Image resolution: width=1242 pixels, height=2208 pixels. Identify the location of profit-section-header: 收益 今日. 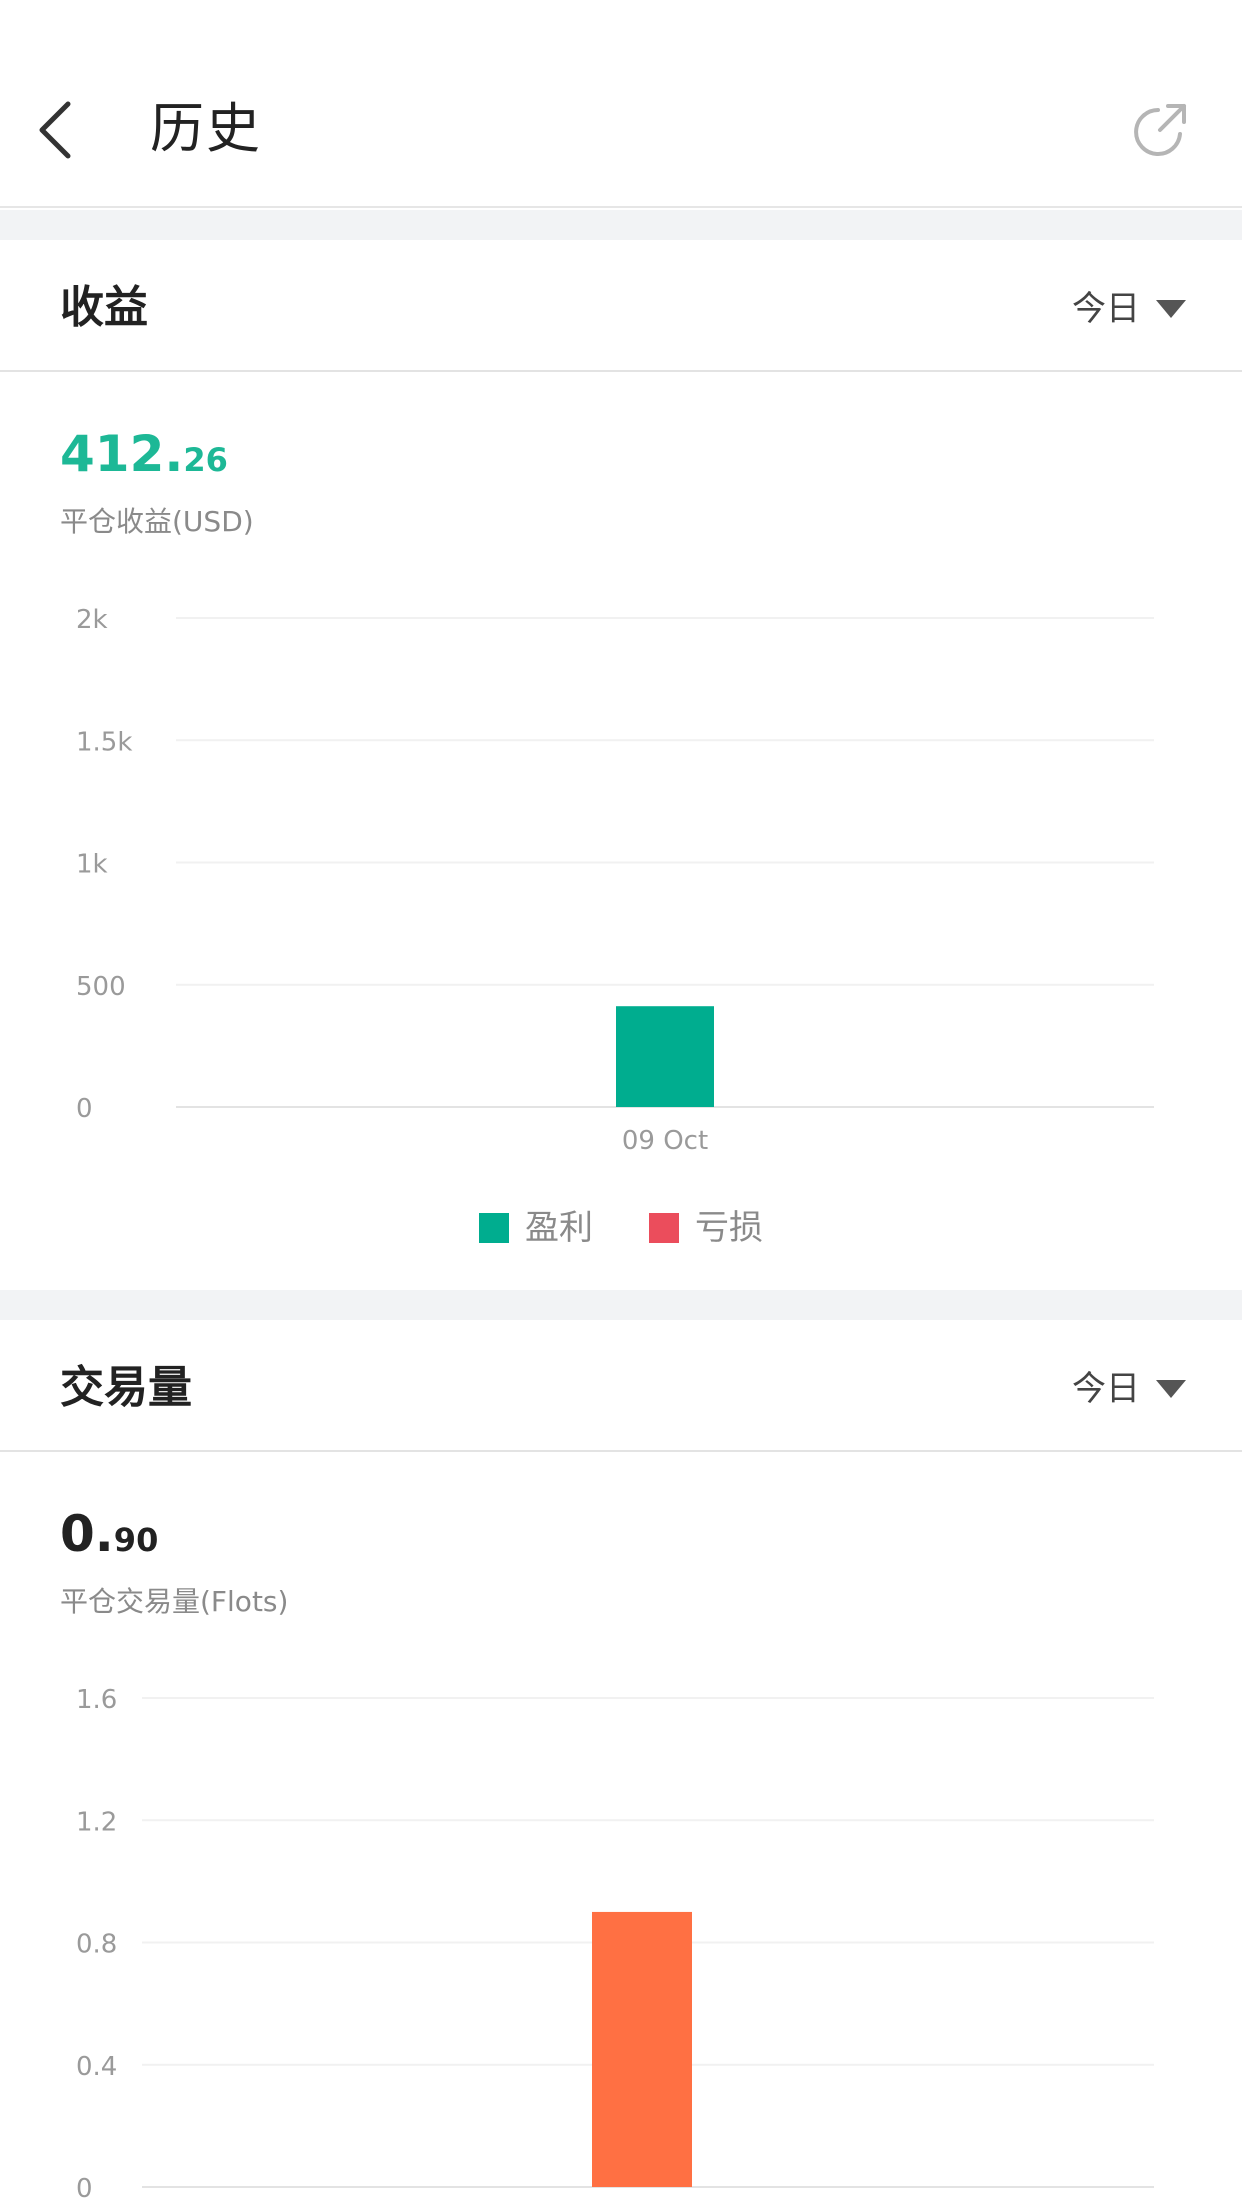
(621, 306).